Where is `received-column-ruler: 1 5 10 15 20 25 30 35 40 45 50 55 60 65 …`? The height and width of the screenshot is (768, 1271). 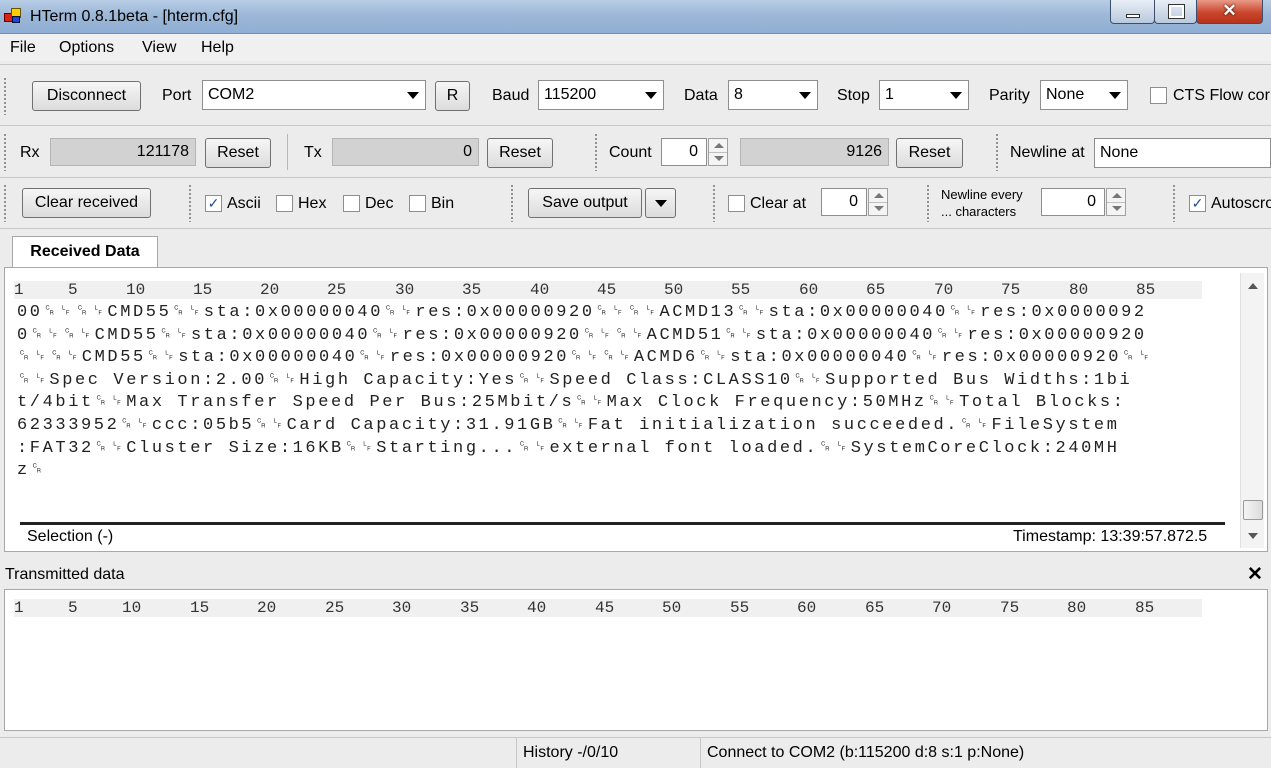 received-column-ruler: 1 5 10 15 20 25 30 35 40 45 50 55 60 65 … is located at coordinates (608, 290).